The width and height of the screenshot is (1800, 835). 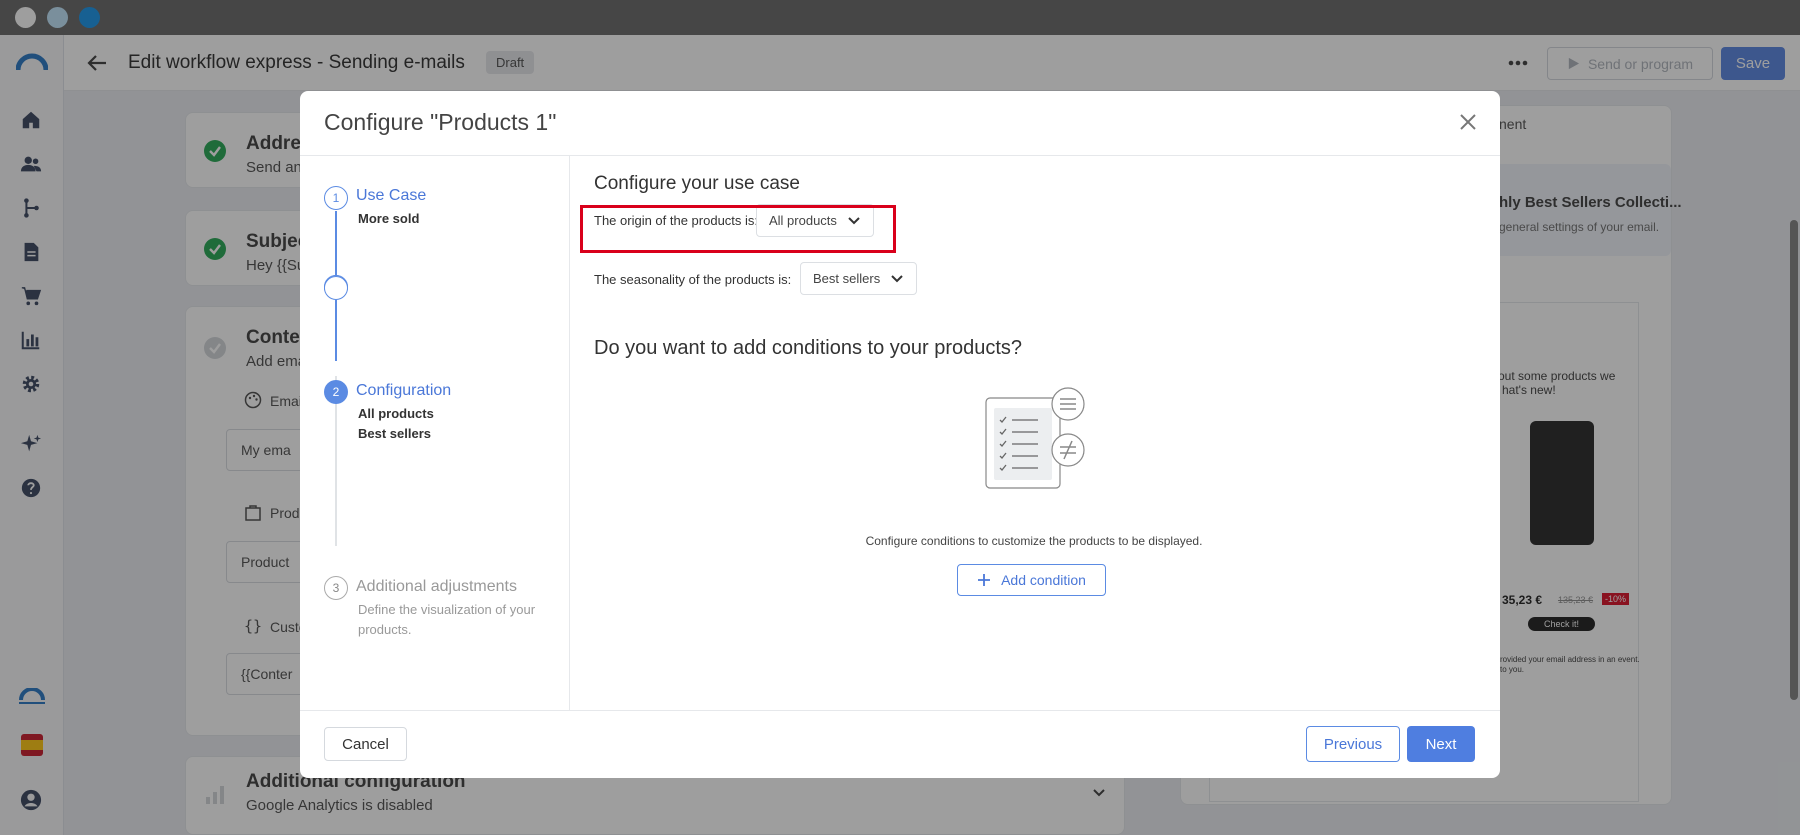 I want to click on checklist-illustration-icon, so click(x=1035, y=438).